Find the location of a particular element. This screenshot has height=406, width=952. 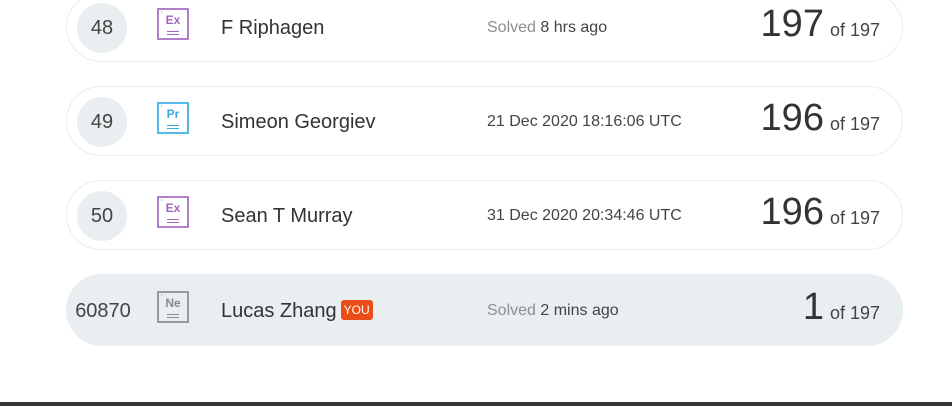

user-name-text: Lucas Zhang is located at coordinates (279, 311).